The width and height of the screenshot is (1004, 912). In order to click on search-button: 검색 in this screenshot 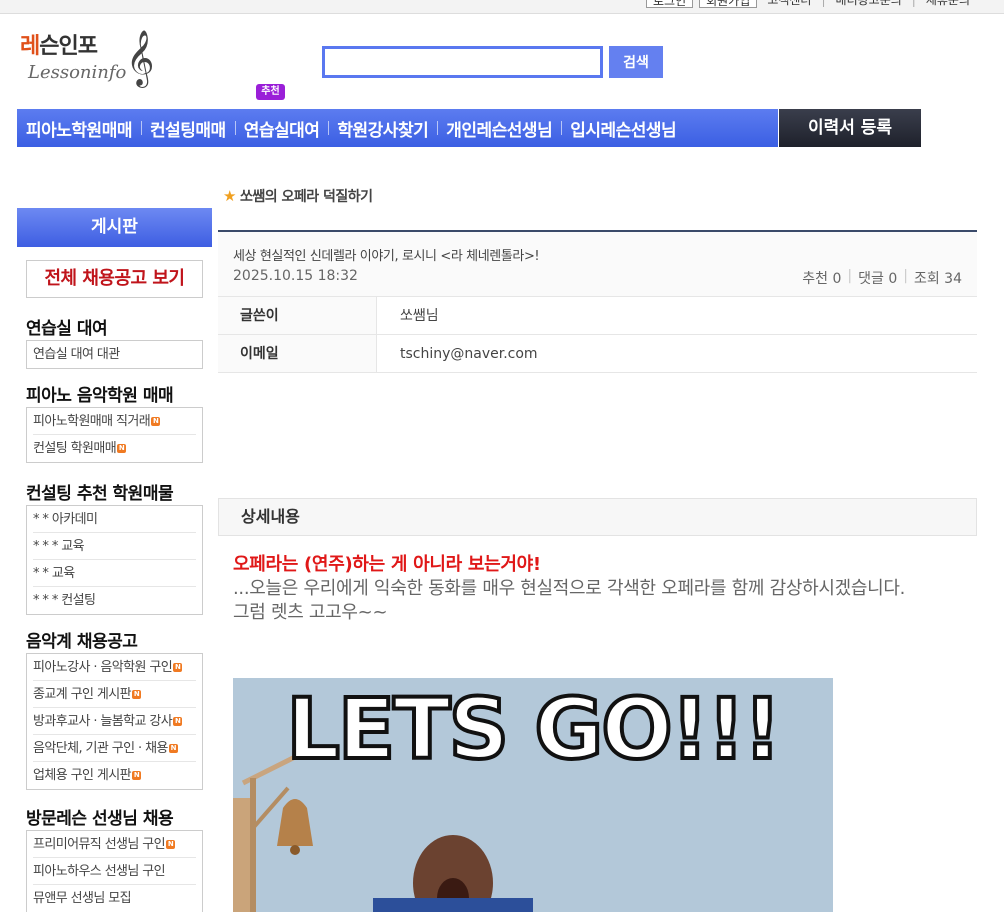, I will do `click(636, 62)`.